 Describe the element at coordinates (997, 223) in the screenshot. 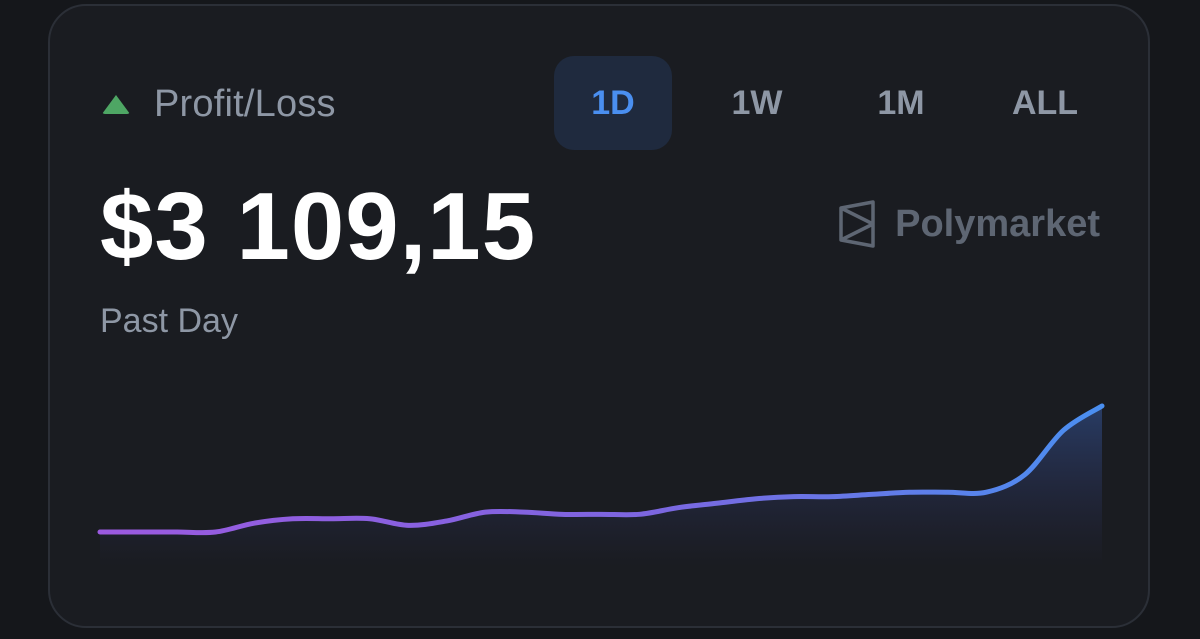

I see `brand-name: Polymarket` at that location.